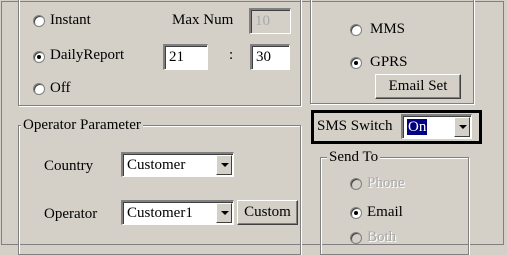 The height and width of the screenshot is (255, 507). What do you see at coordinates (270, 21) in the screenshot?
I see `max-num-field: 10` at bounding box center [270, 21].